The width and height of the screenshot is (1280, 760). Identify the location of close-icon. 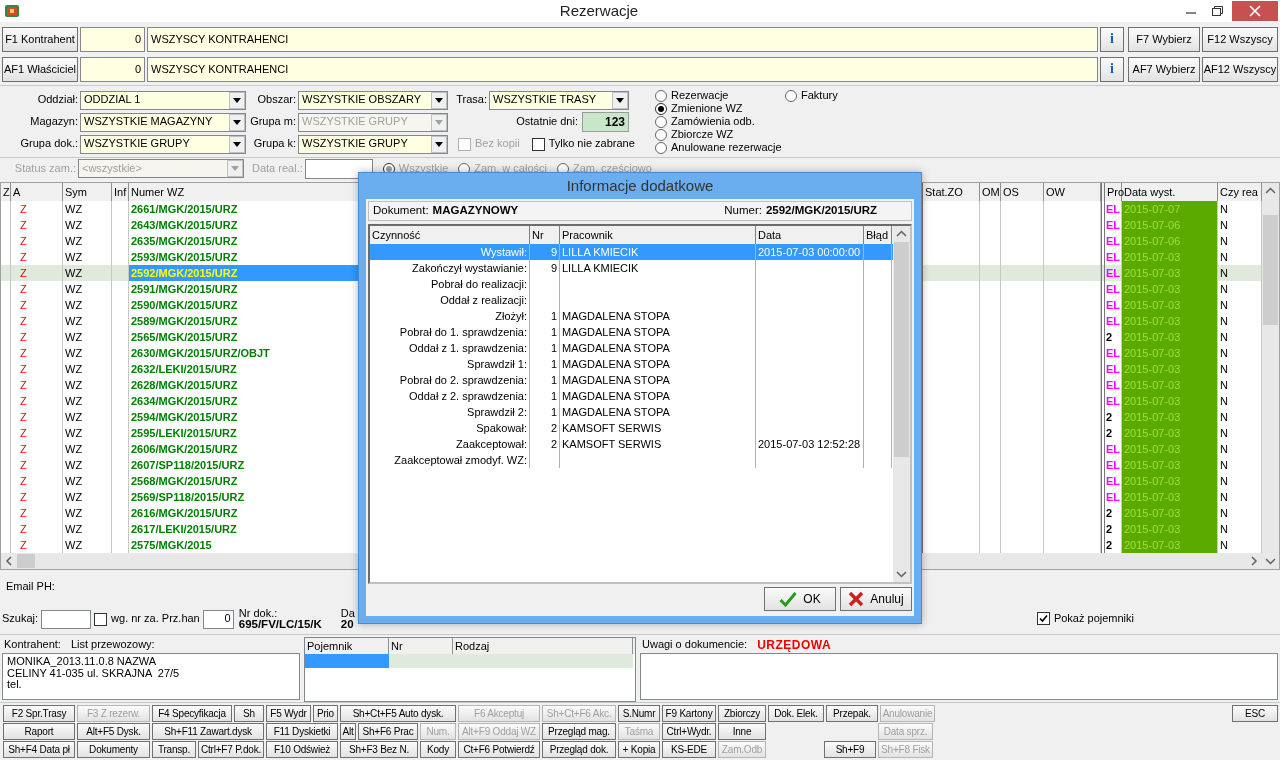
(1255, 11).